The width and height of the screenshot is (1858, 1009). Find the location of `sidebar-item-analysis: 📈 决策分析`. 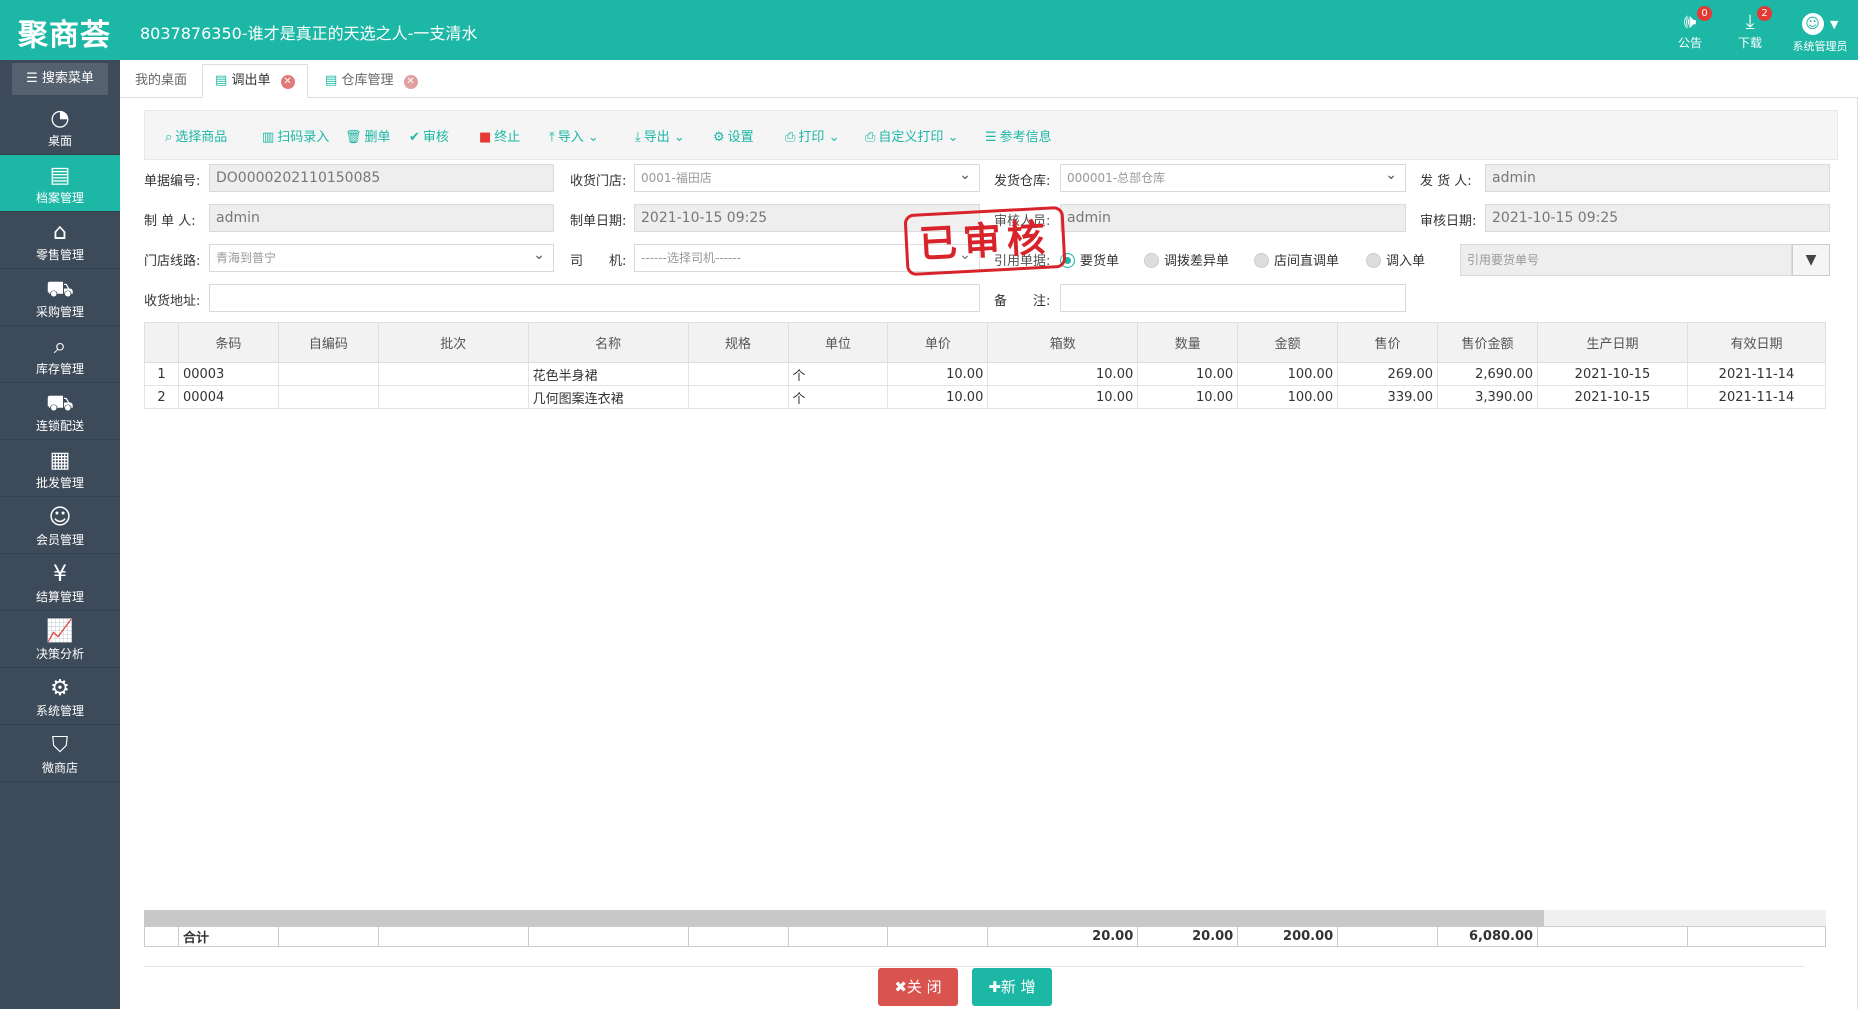

sidebar-item-analysis: 📈 决策分析 is located at coordinates (60, 639).